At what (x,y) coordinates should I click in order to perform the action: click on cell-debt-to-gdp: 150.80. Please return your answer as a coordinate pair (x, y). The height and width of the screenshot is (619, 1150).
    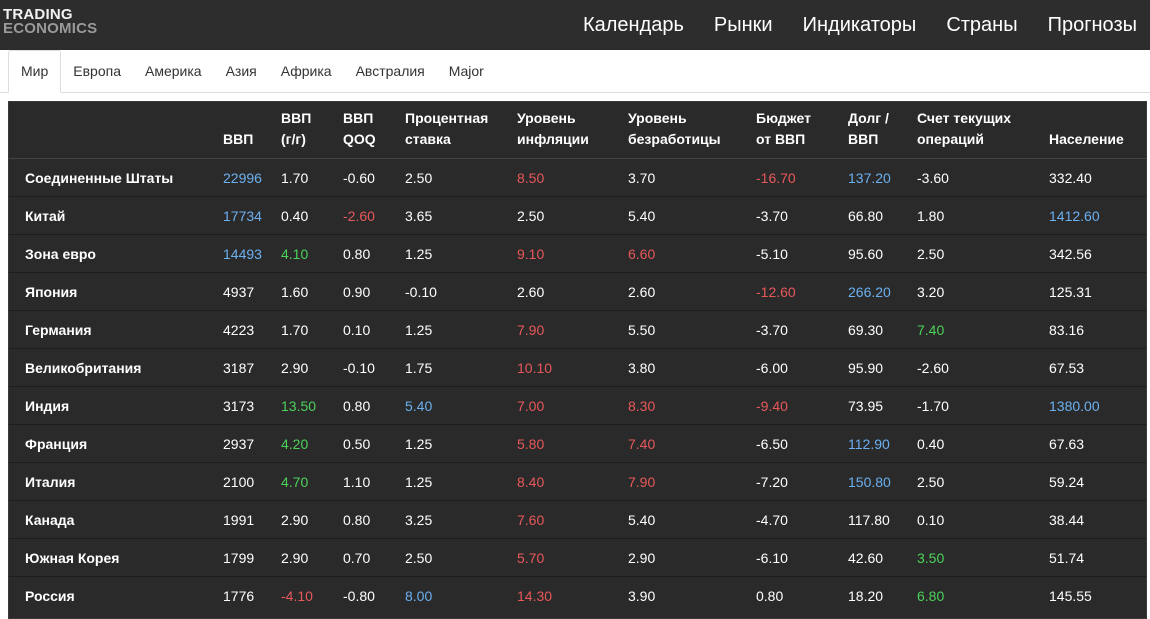
    Looking at the image, I should click on (876, 481).